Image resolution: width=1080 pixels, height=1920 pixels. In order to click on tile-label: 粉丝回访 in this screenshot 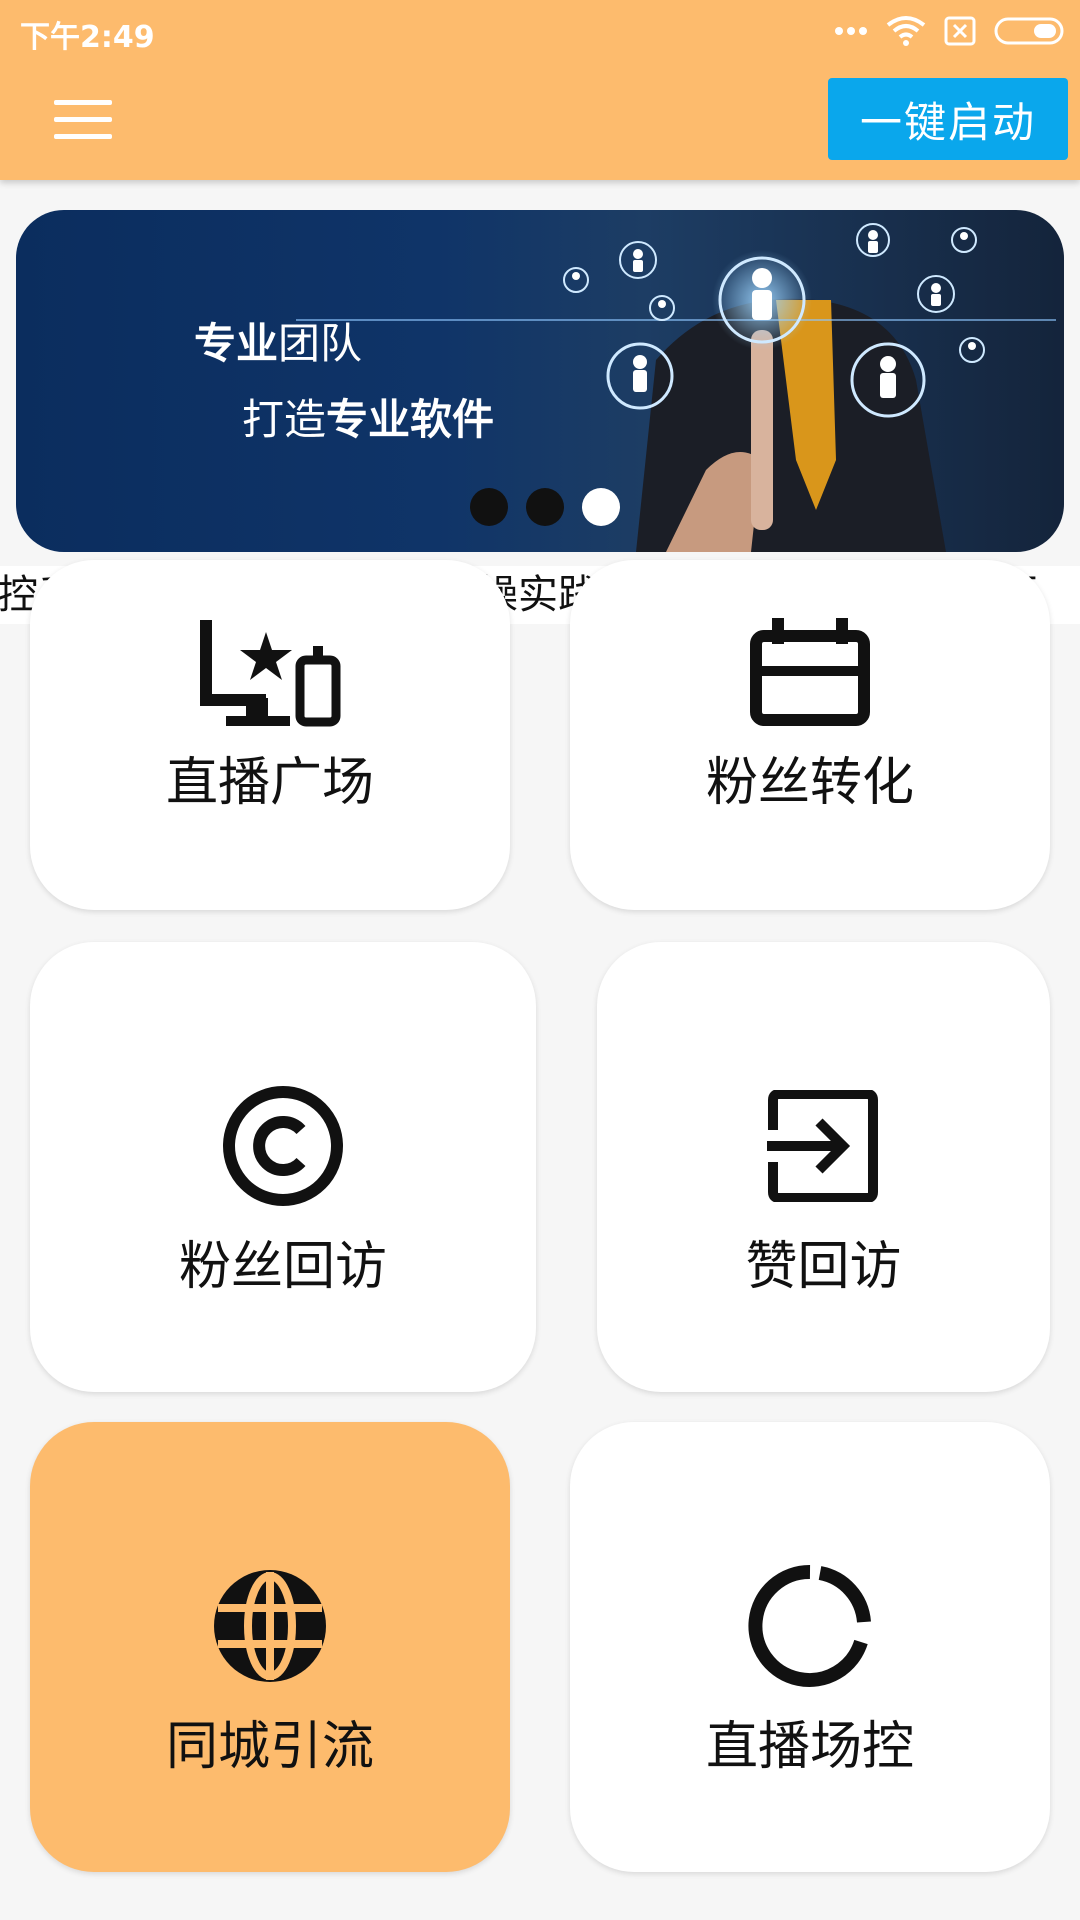, I will do `click(282, 1267)`.